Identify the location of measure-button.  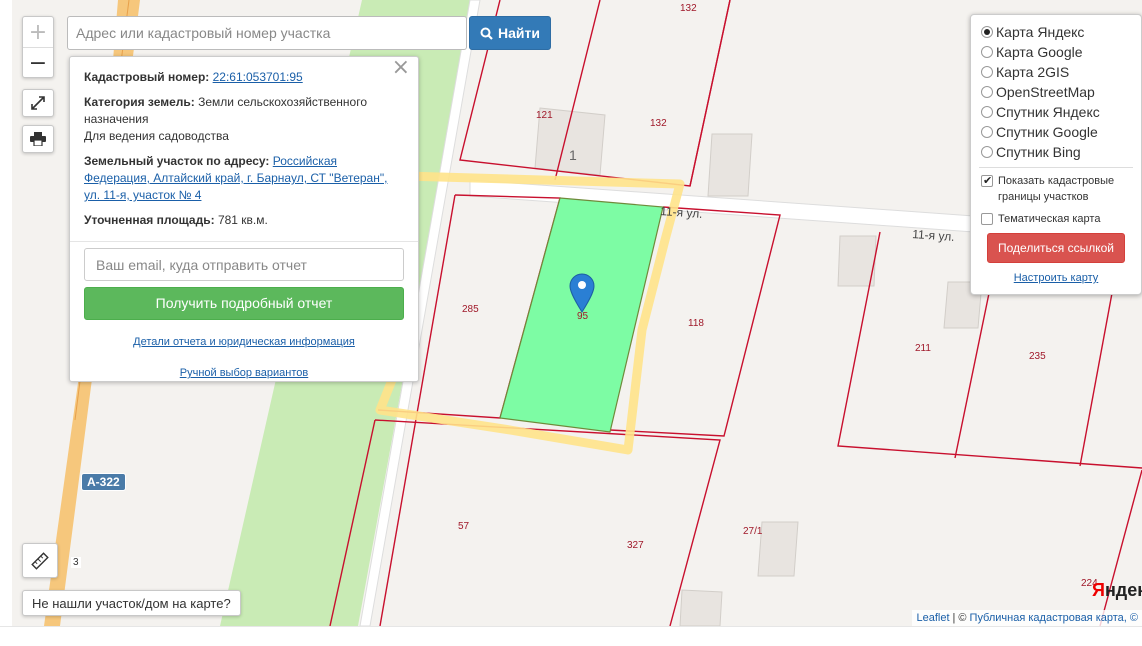
(40, 560).